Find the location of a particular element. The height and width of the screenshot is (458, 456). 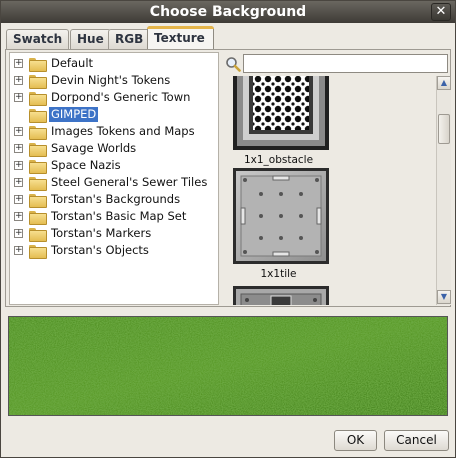

tree-item: + Default is located at coordinates (114, 63).